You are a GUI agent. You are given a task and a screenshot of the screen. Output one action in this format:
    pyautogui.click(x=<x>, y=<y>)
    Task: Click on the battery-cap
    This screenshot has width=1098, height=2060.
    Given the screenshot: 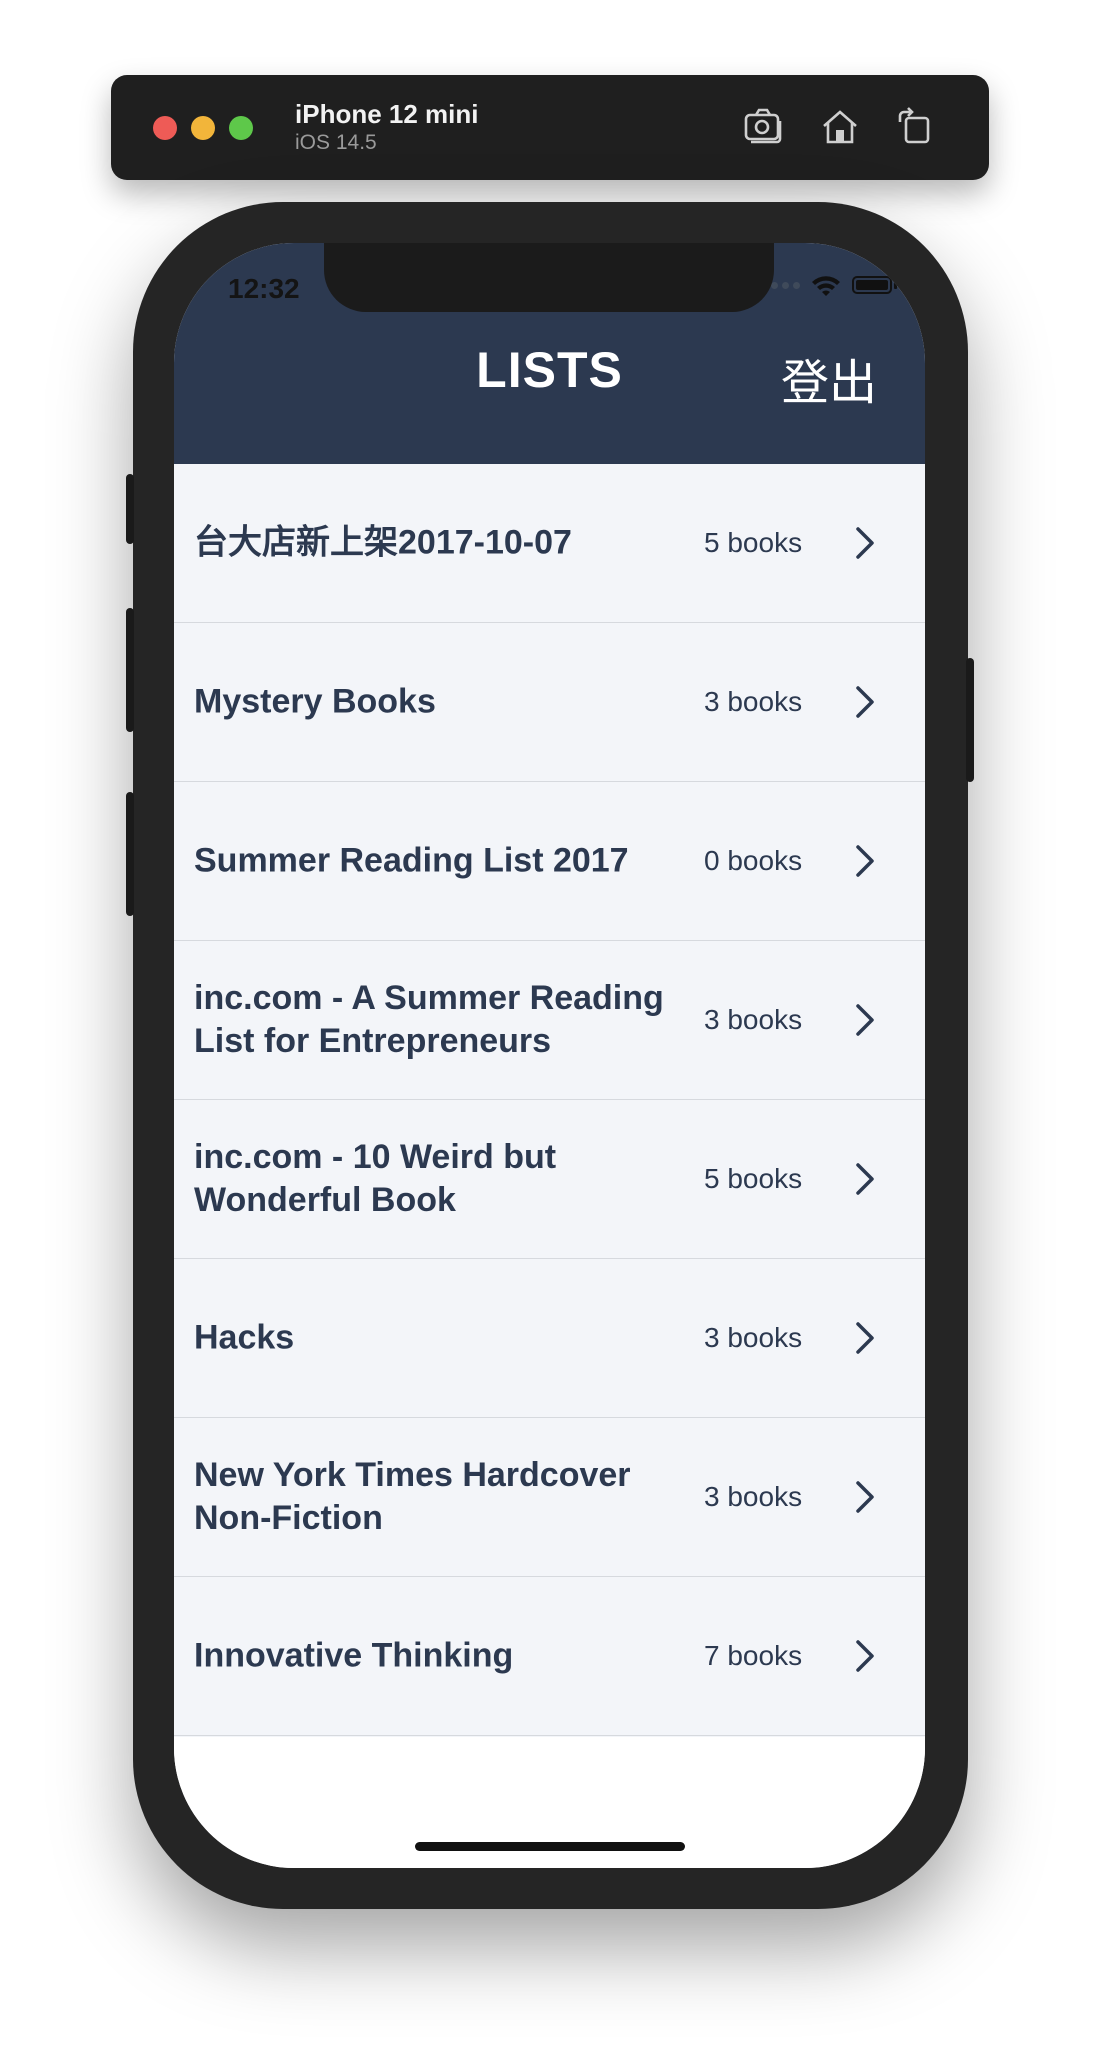 What is the action you would take?
    pyautogui.click(x=895, y=285)
    